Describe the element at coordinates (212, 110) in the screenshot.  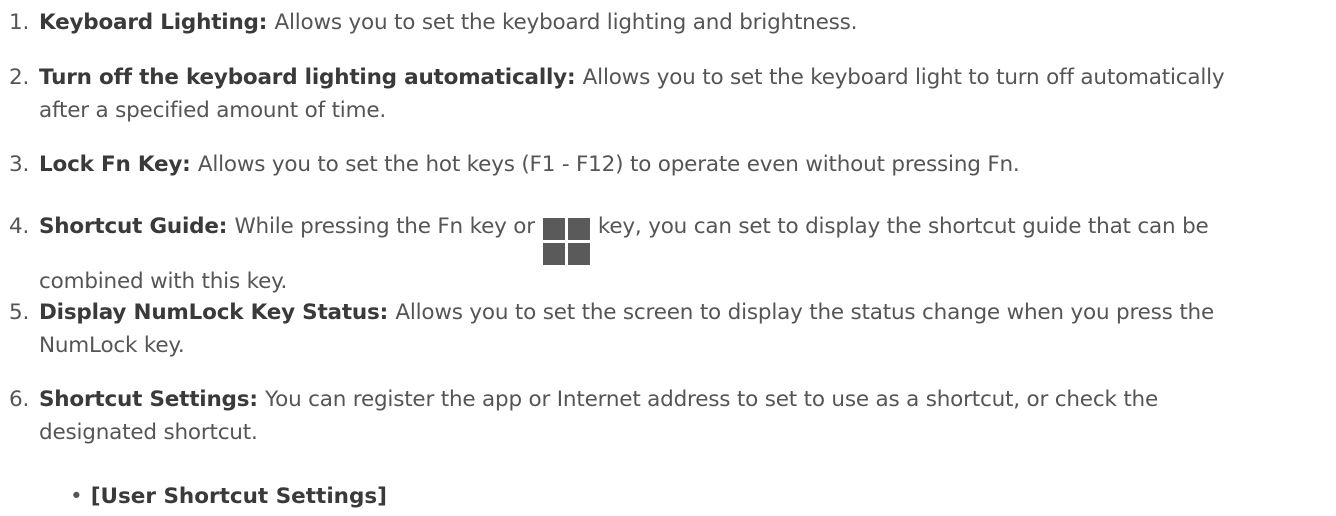
I see `item-description-continued: after a specified amount of time.` at that location.